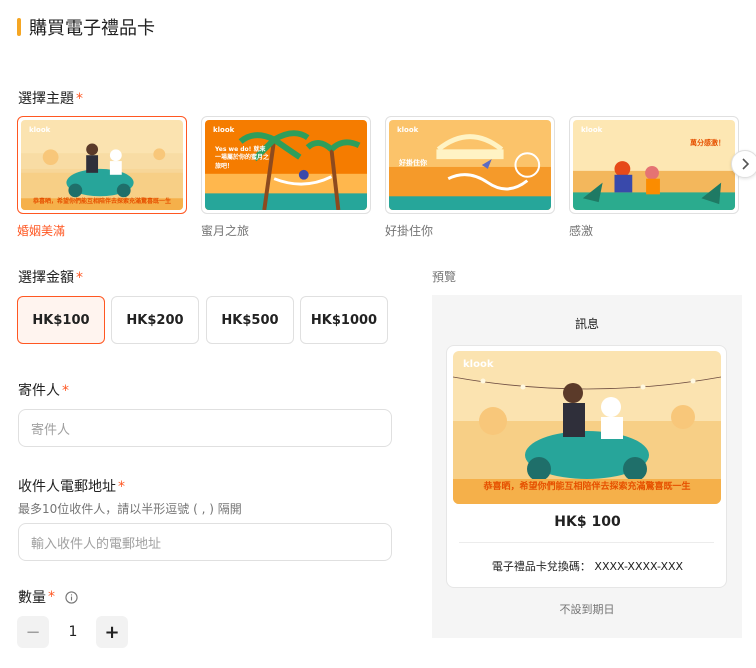  Describe the element at coordinates (587, 427) in the screenshot. I see `preview-card-image: klook 恭喜晒，希望你們能互相陪伴去探索充滿驚喜既一生` at that location.